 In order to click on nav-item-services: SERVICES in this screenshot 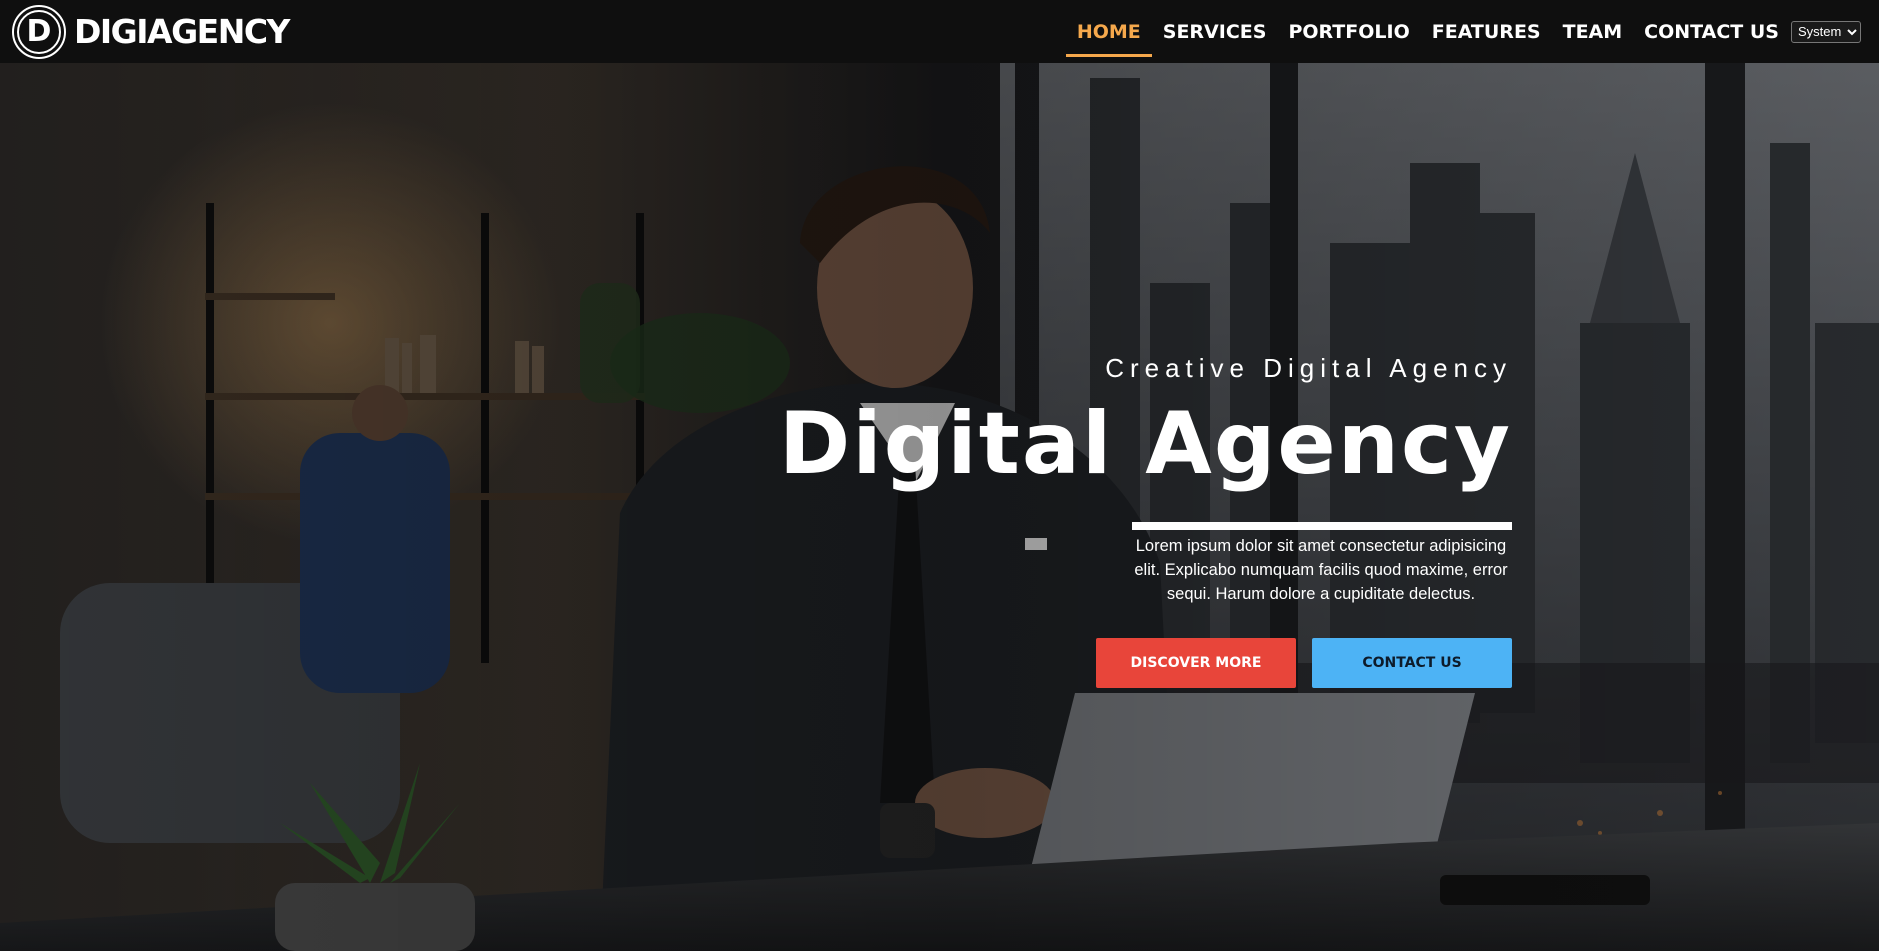, I will do `click(1215, 31)`.